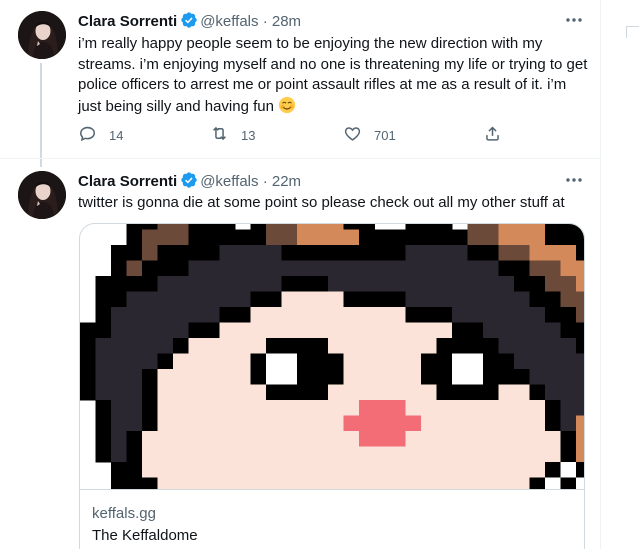 The image size is (639, 549). I want to click on reply-button: 14, so click(100, 135).